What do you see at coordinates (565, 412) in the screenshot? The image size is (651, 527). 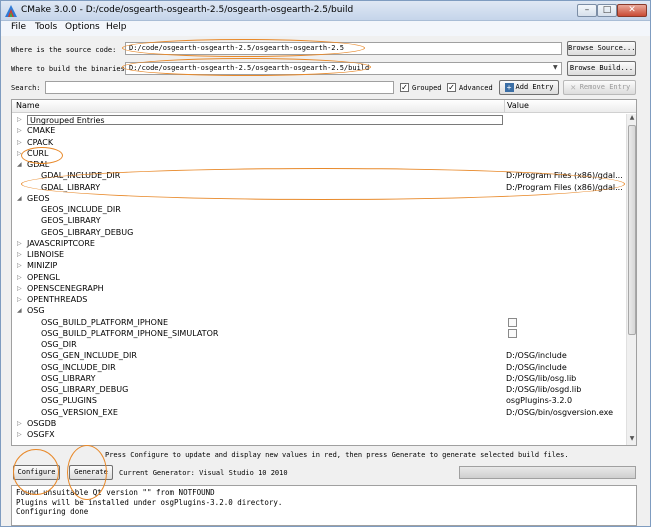 I see `row-value: D:/OSG/bin/osgversion.exe` at bounding box center [565, 412].